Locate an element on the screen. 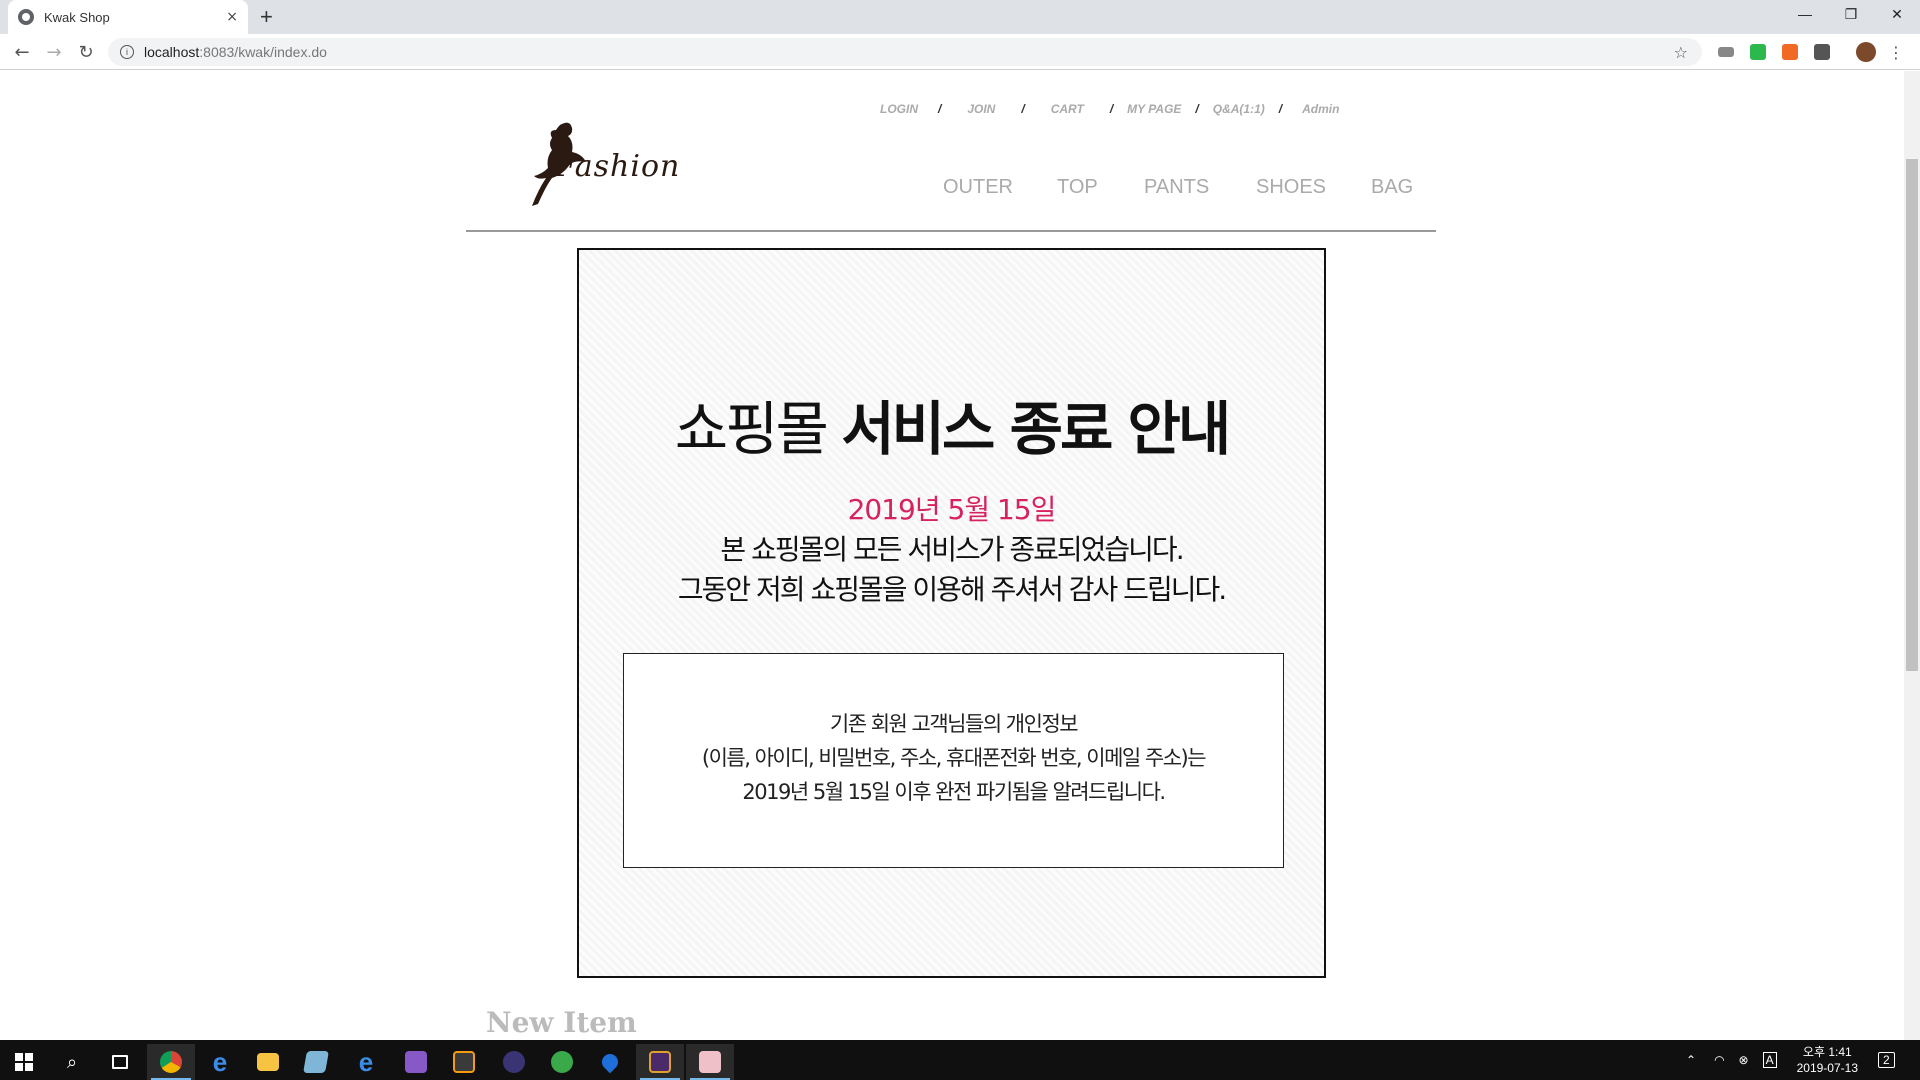 The image size is (1920, 1080). login-link: LOGIN is located at coordinates (899, 109).